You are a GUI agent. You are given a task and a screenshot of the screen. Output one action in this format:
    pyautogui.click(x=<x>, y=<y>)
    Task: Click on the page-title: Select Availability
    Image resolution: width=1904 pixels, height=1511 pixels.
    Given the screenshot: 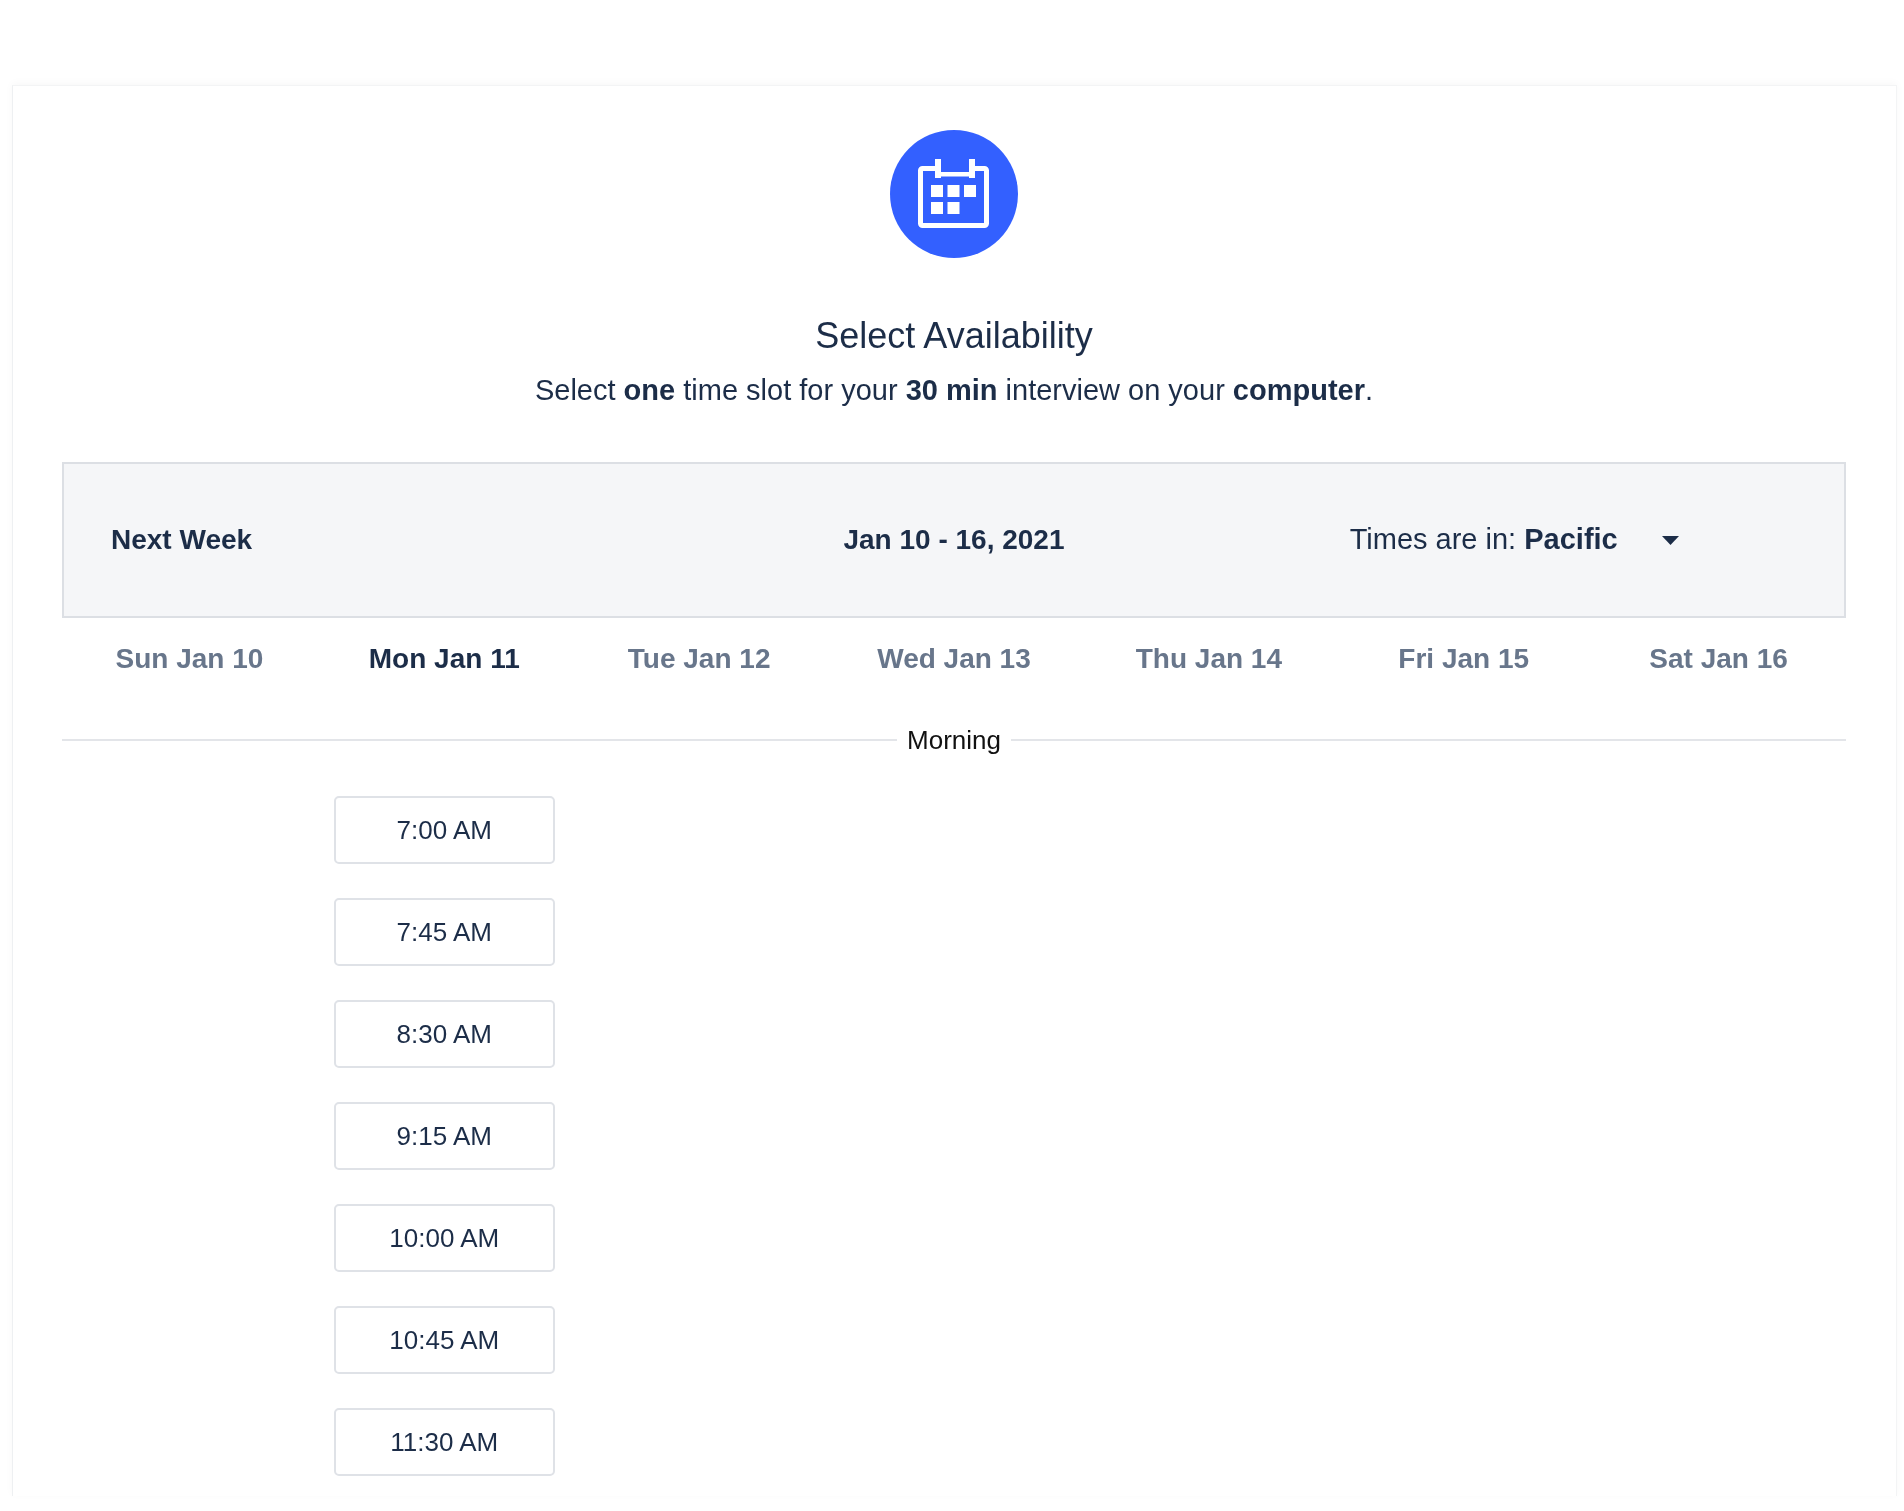 What is the action you would take?
    pyautogui.click(x=954, y=335)
    